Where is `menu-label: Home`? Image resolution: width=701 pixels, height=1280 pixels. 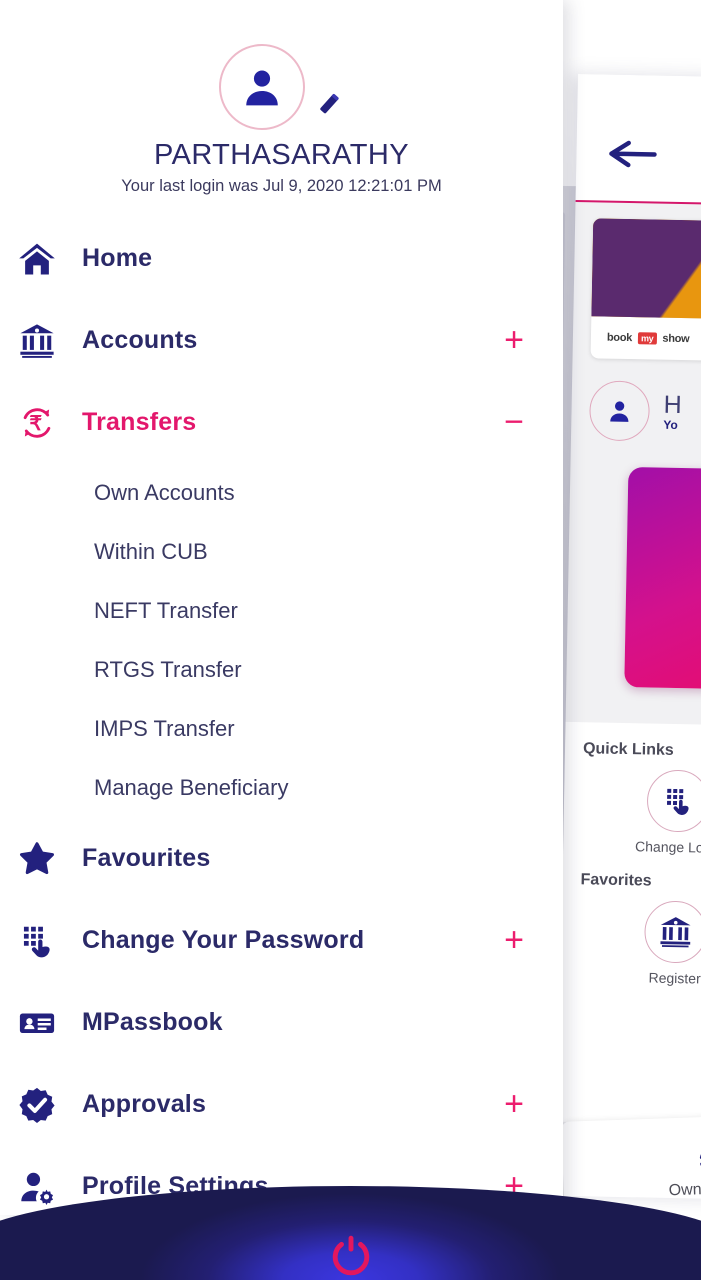
menu-label: Home is located at coordinates (117, 258).